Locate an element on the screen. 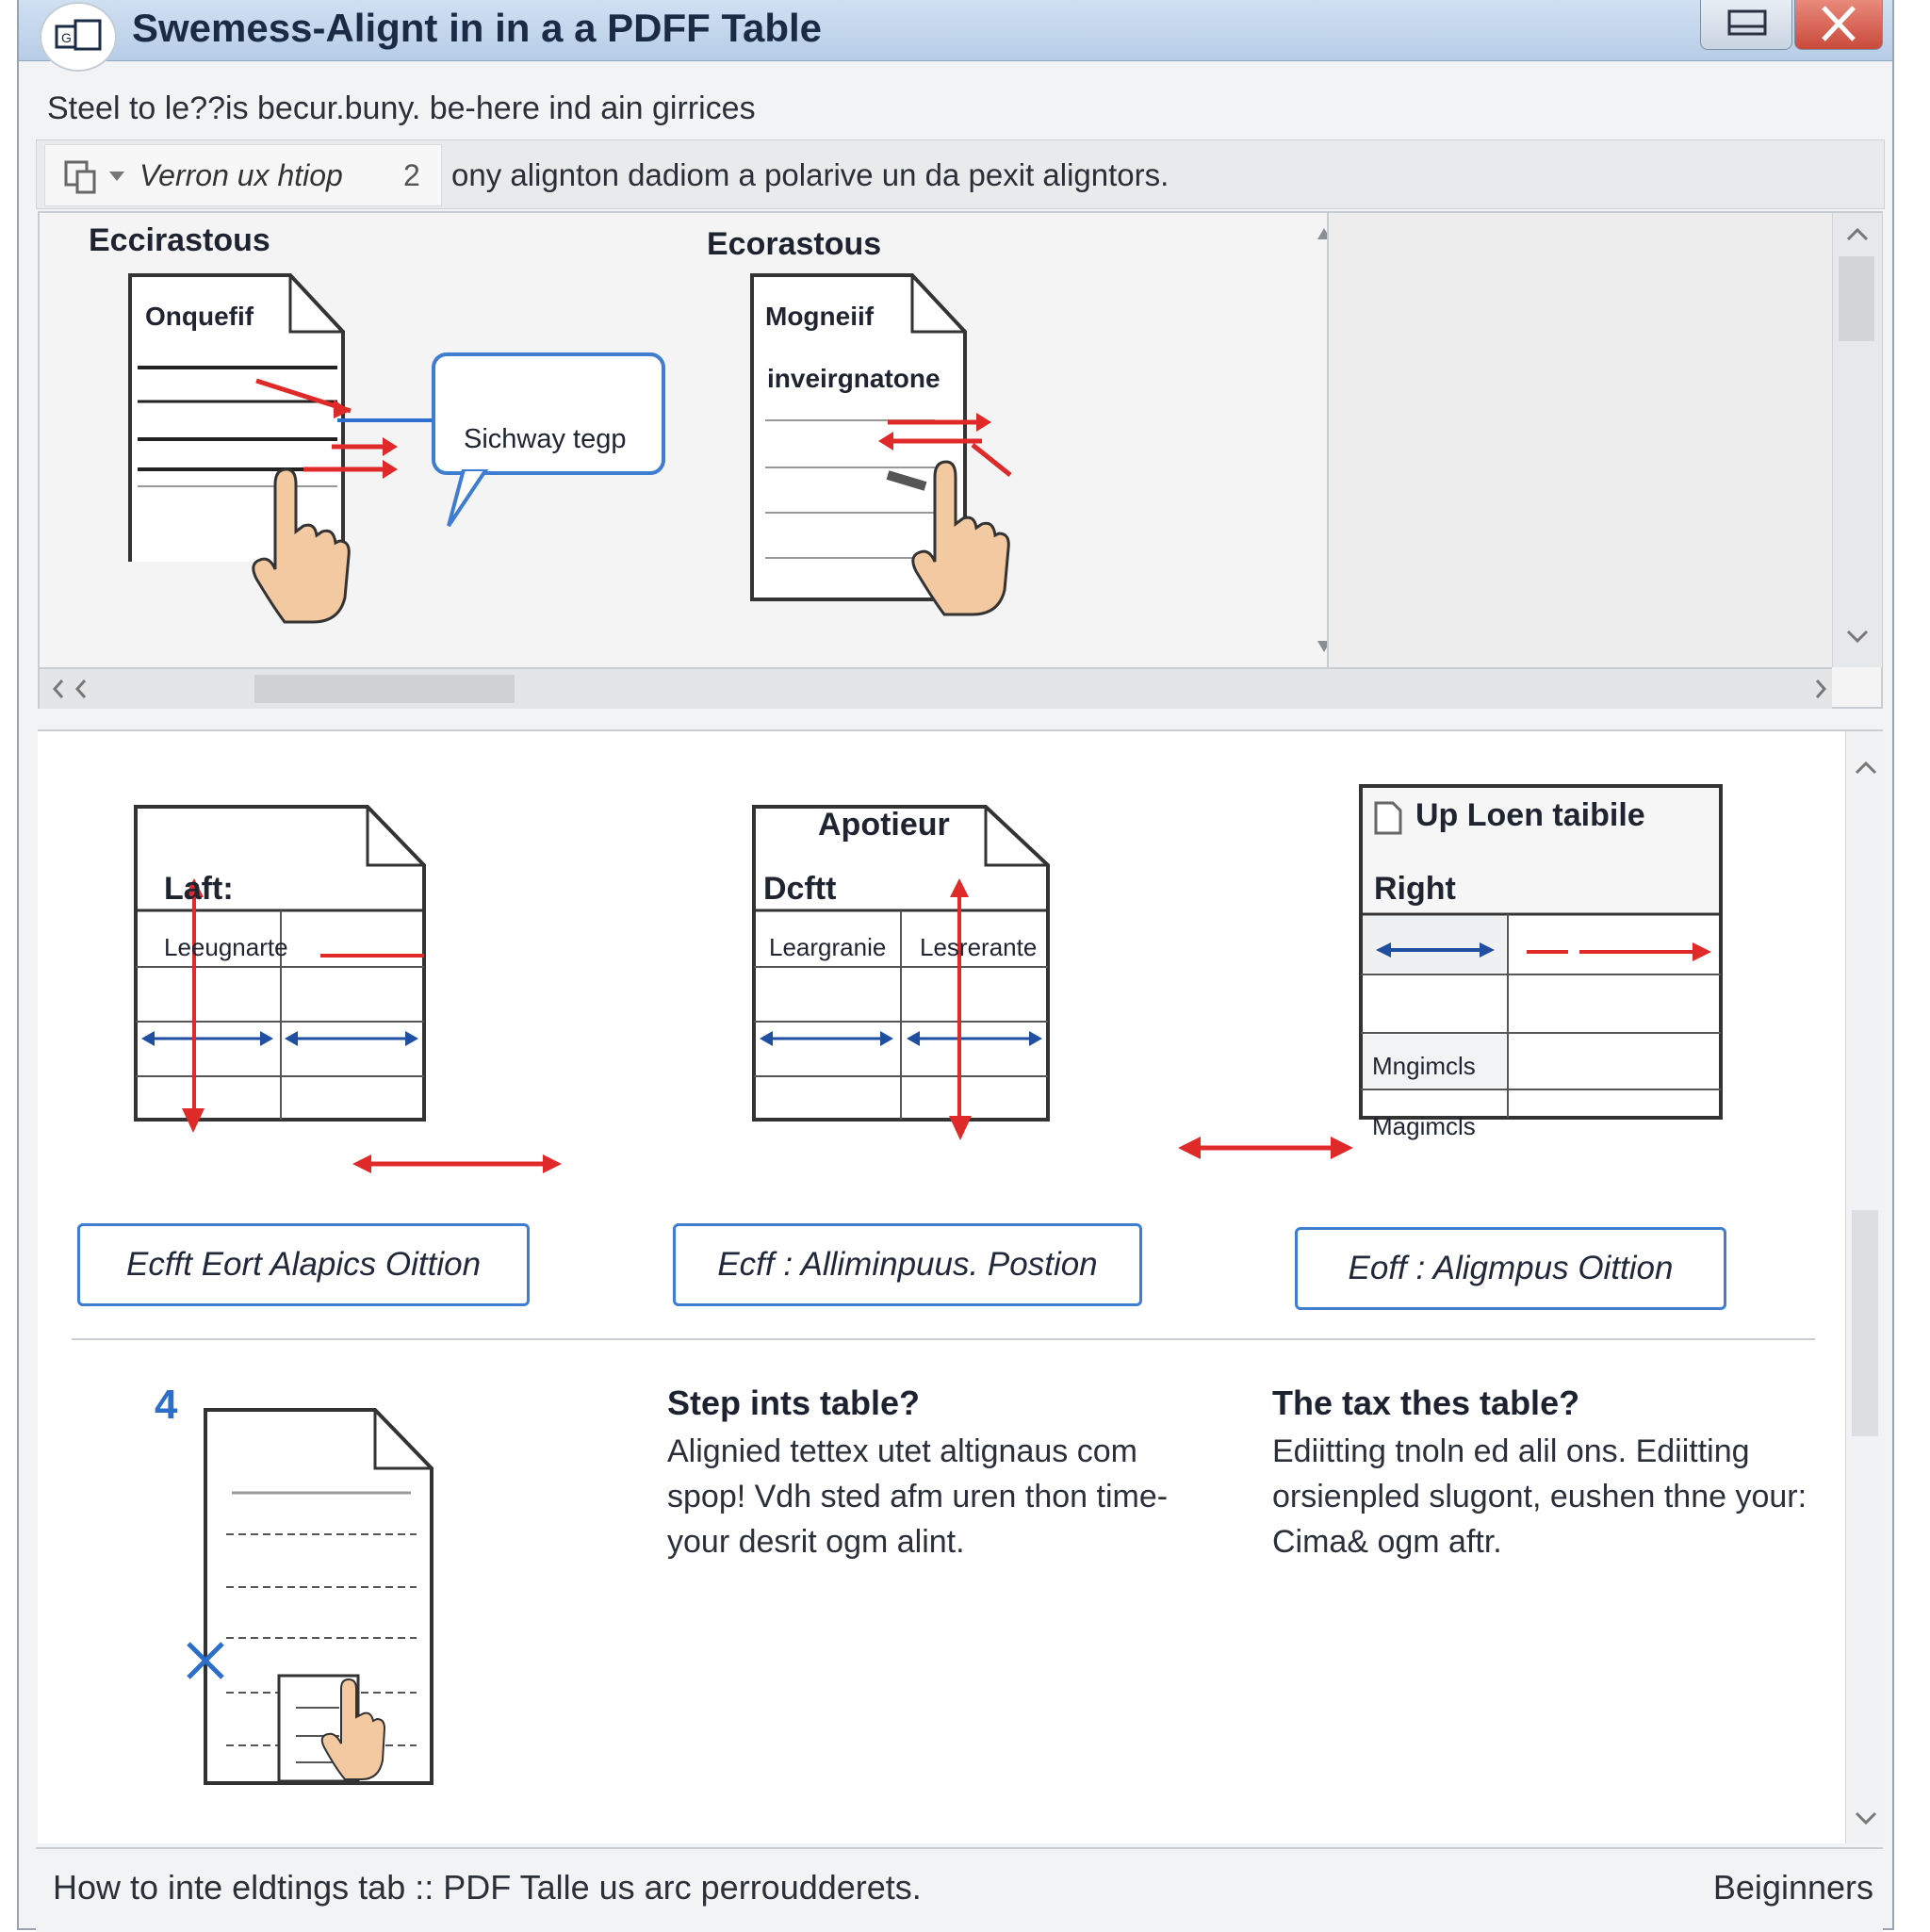 Image resolution: width=1930 pixels, height=1932 pixels. left-caption: Ecfft Eort Alapics Oittion is located at coordinates (303, 1264).